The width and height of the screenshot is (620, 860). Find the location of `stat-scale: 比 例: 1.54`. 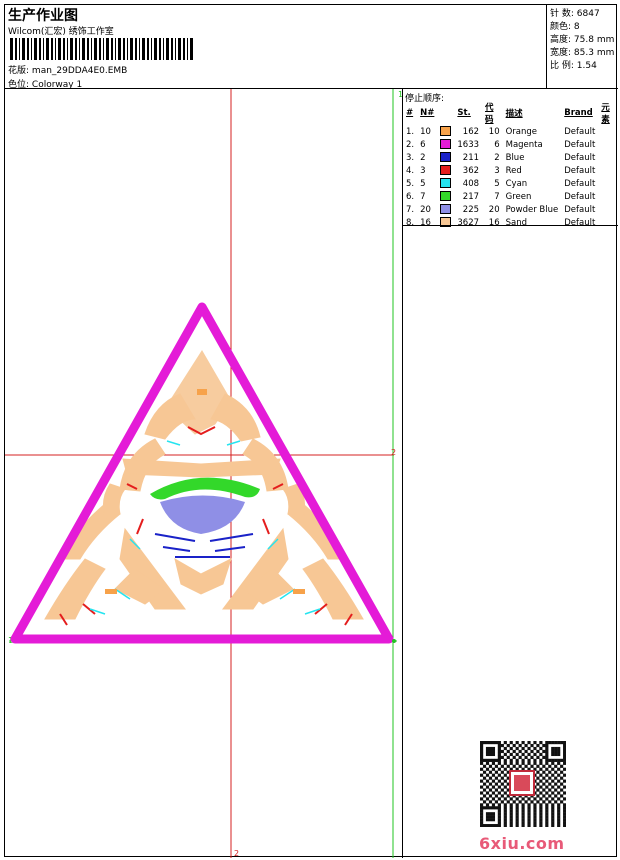

stat-scale: 比 例: 1.54 is located at coordinates (573, 64).